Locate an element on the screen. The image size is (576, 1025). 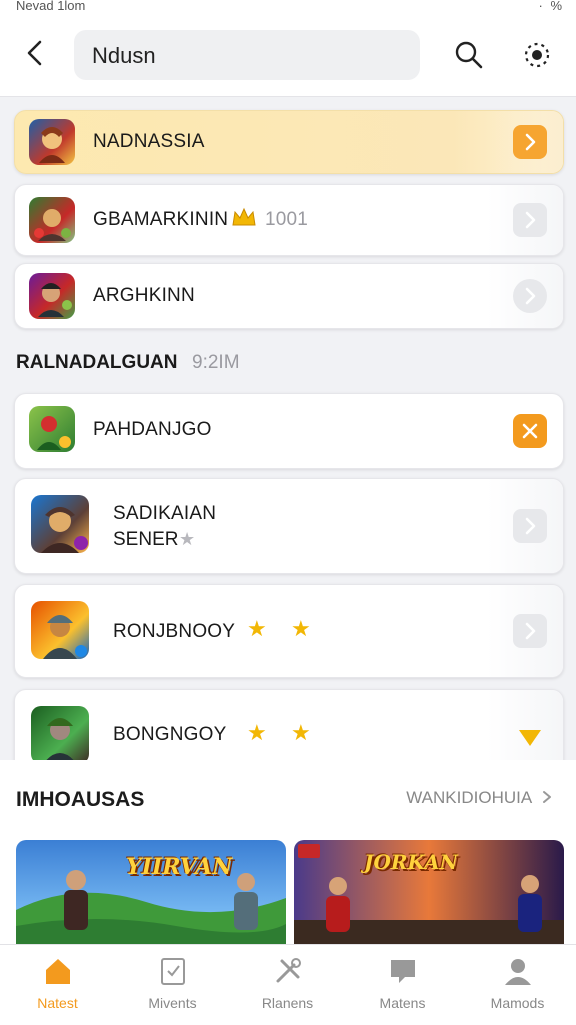
game-title: BONGNGOY is located at coordinates (170, 734).